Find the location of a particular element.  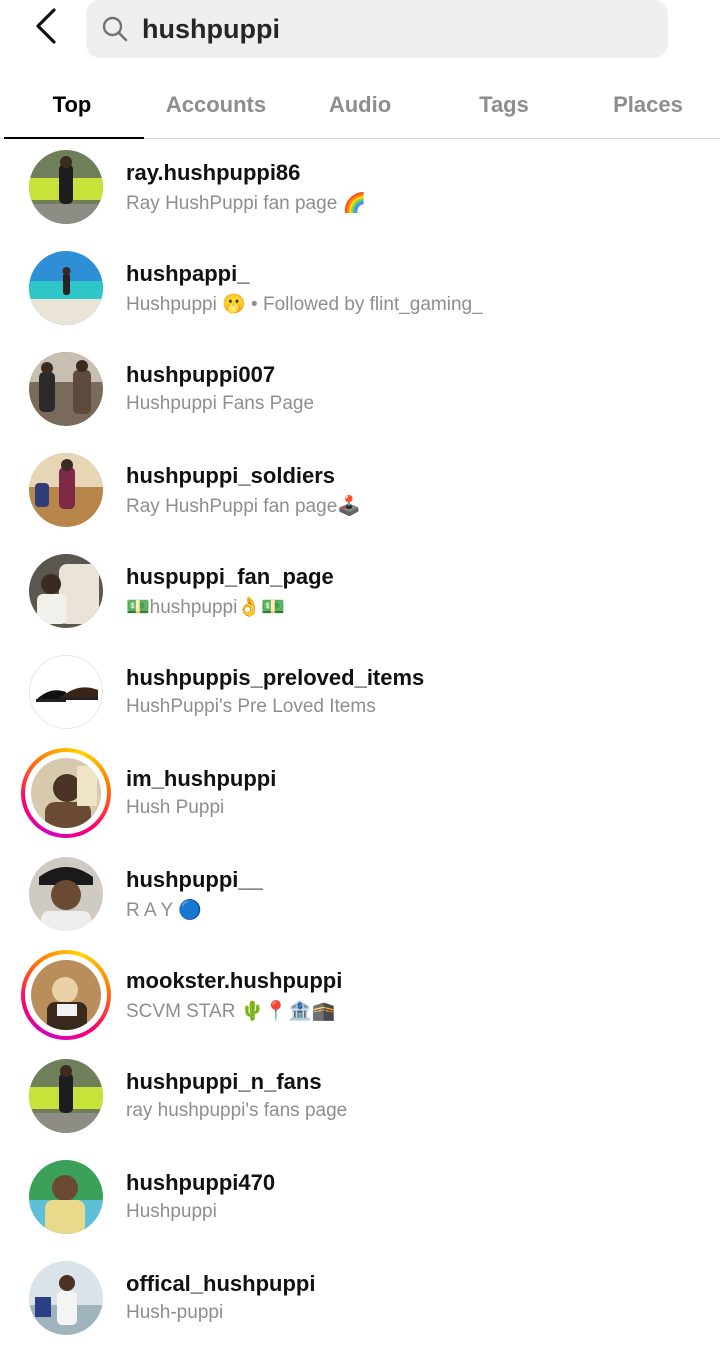

result-username: hushpuppi_soldiers is located at coordinates (231, 475).